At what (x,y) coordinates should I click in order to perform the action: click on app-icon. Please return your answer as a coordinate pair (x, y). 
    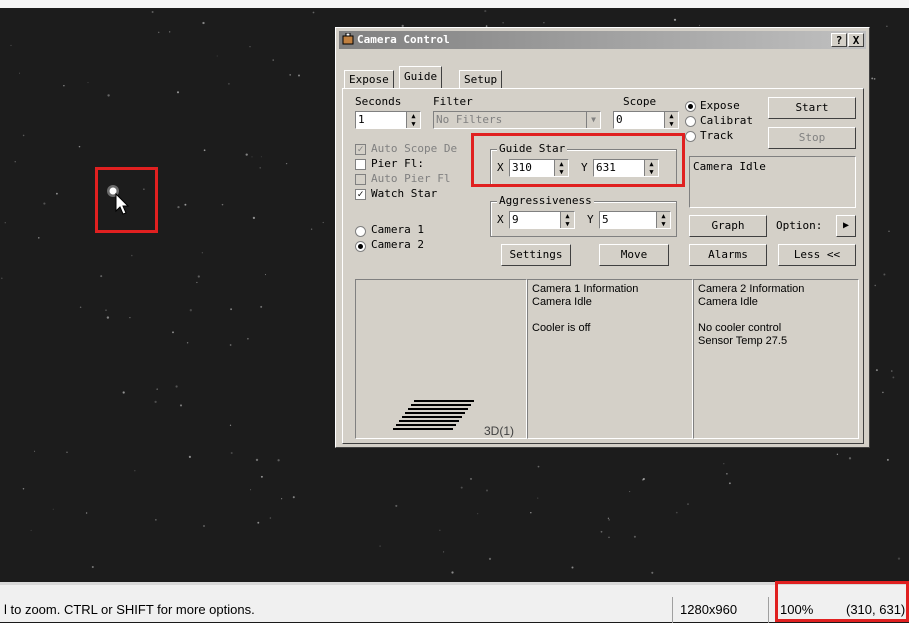
    Looking at the image, I should click on (348, 39).